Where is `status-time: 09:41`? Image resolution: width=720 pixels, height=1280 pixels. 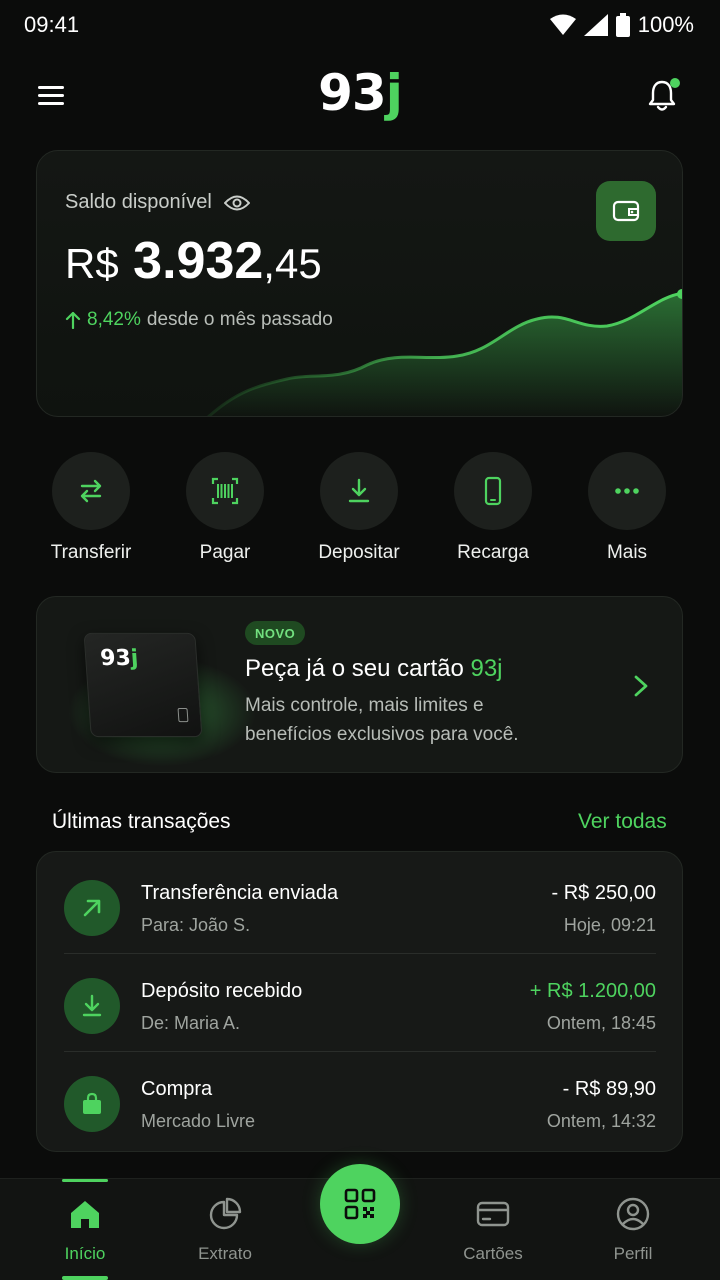 status-time: 09:41 is located at coordinates (52, 24).